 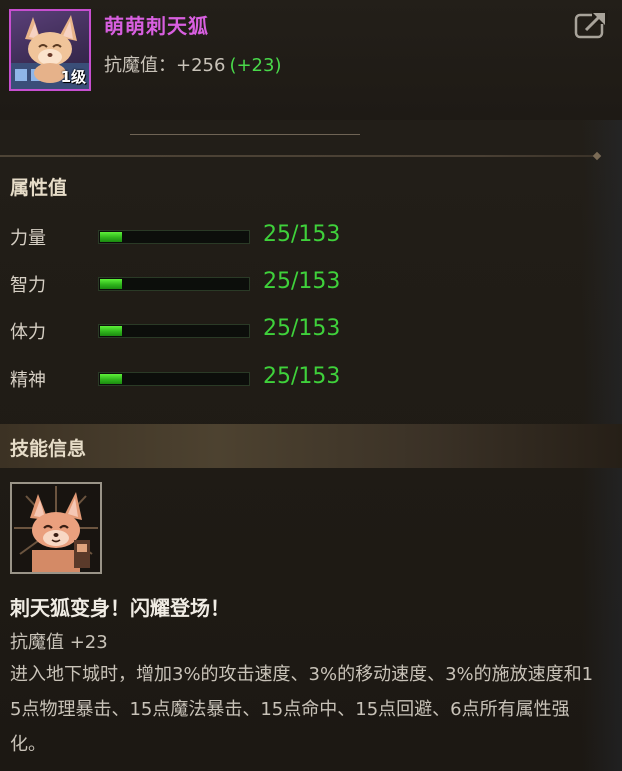 I want to click on item-name: 萌萌刺天狐, so click(x=156, y=26).